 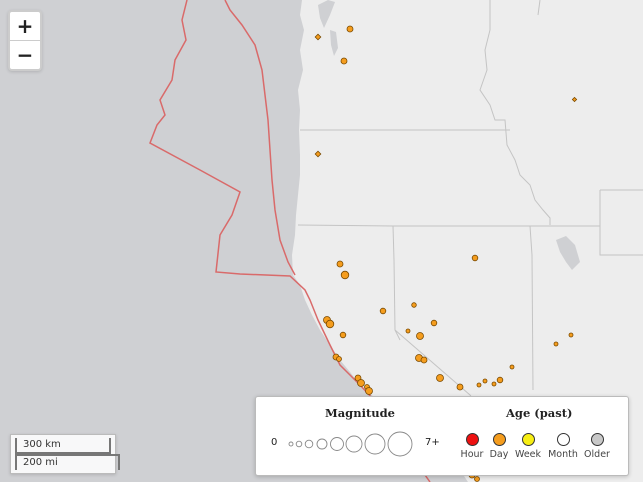 What do you see at coordinates (360, 413) in the screenshot?
I see `magnitude-title: Magnitude` at bounding box center [360, 413].